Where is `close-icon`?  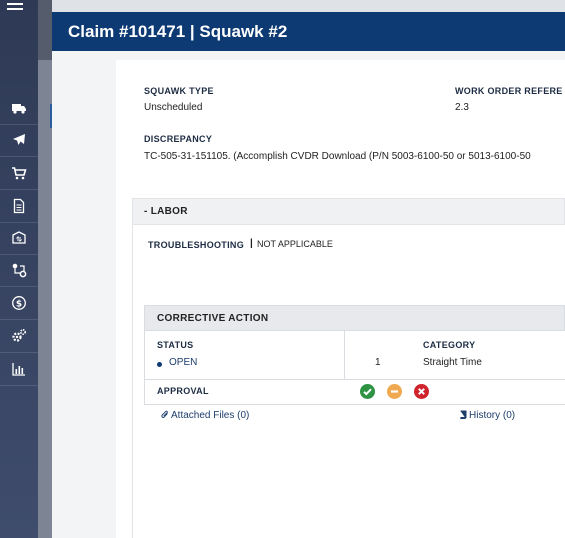 close-icon is located at coordinates (421, 391).